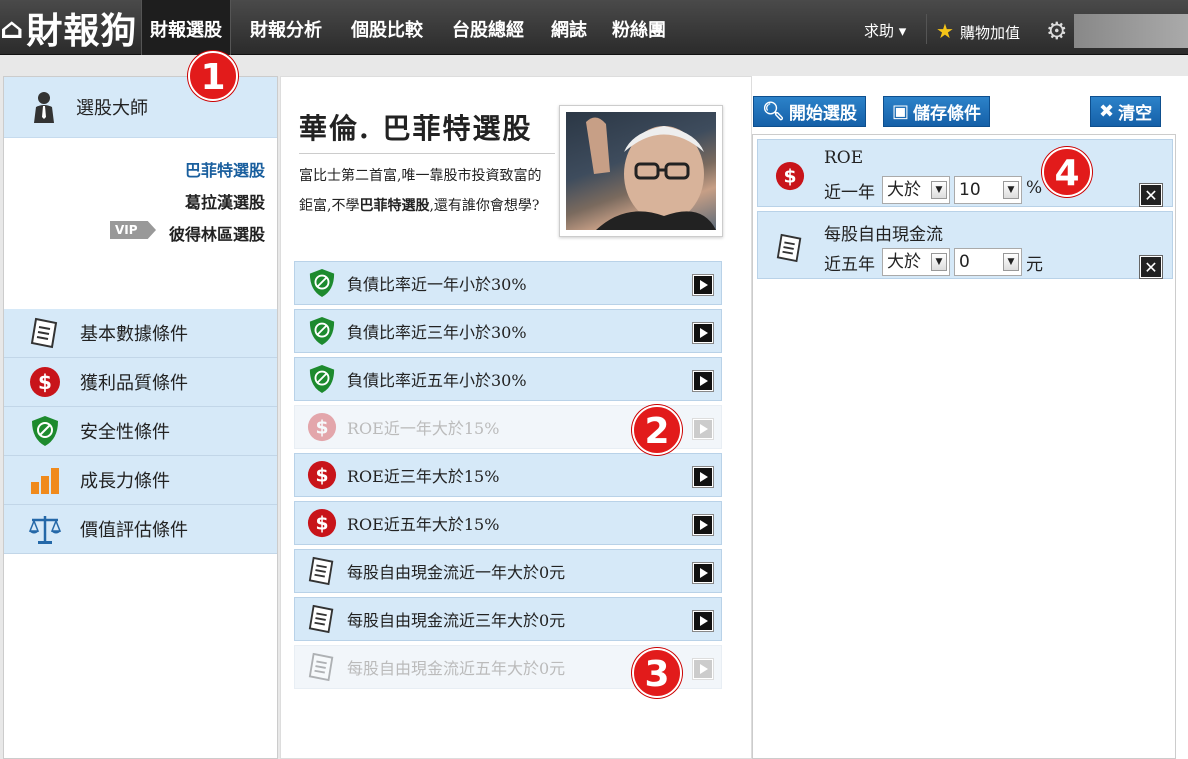  Describe the element at coordinates (488, 27) in the screenshot. I see `nav-macro: 台股總經` at that location.